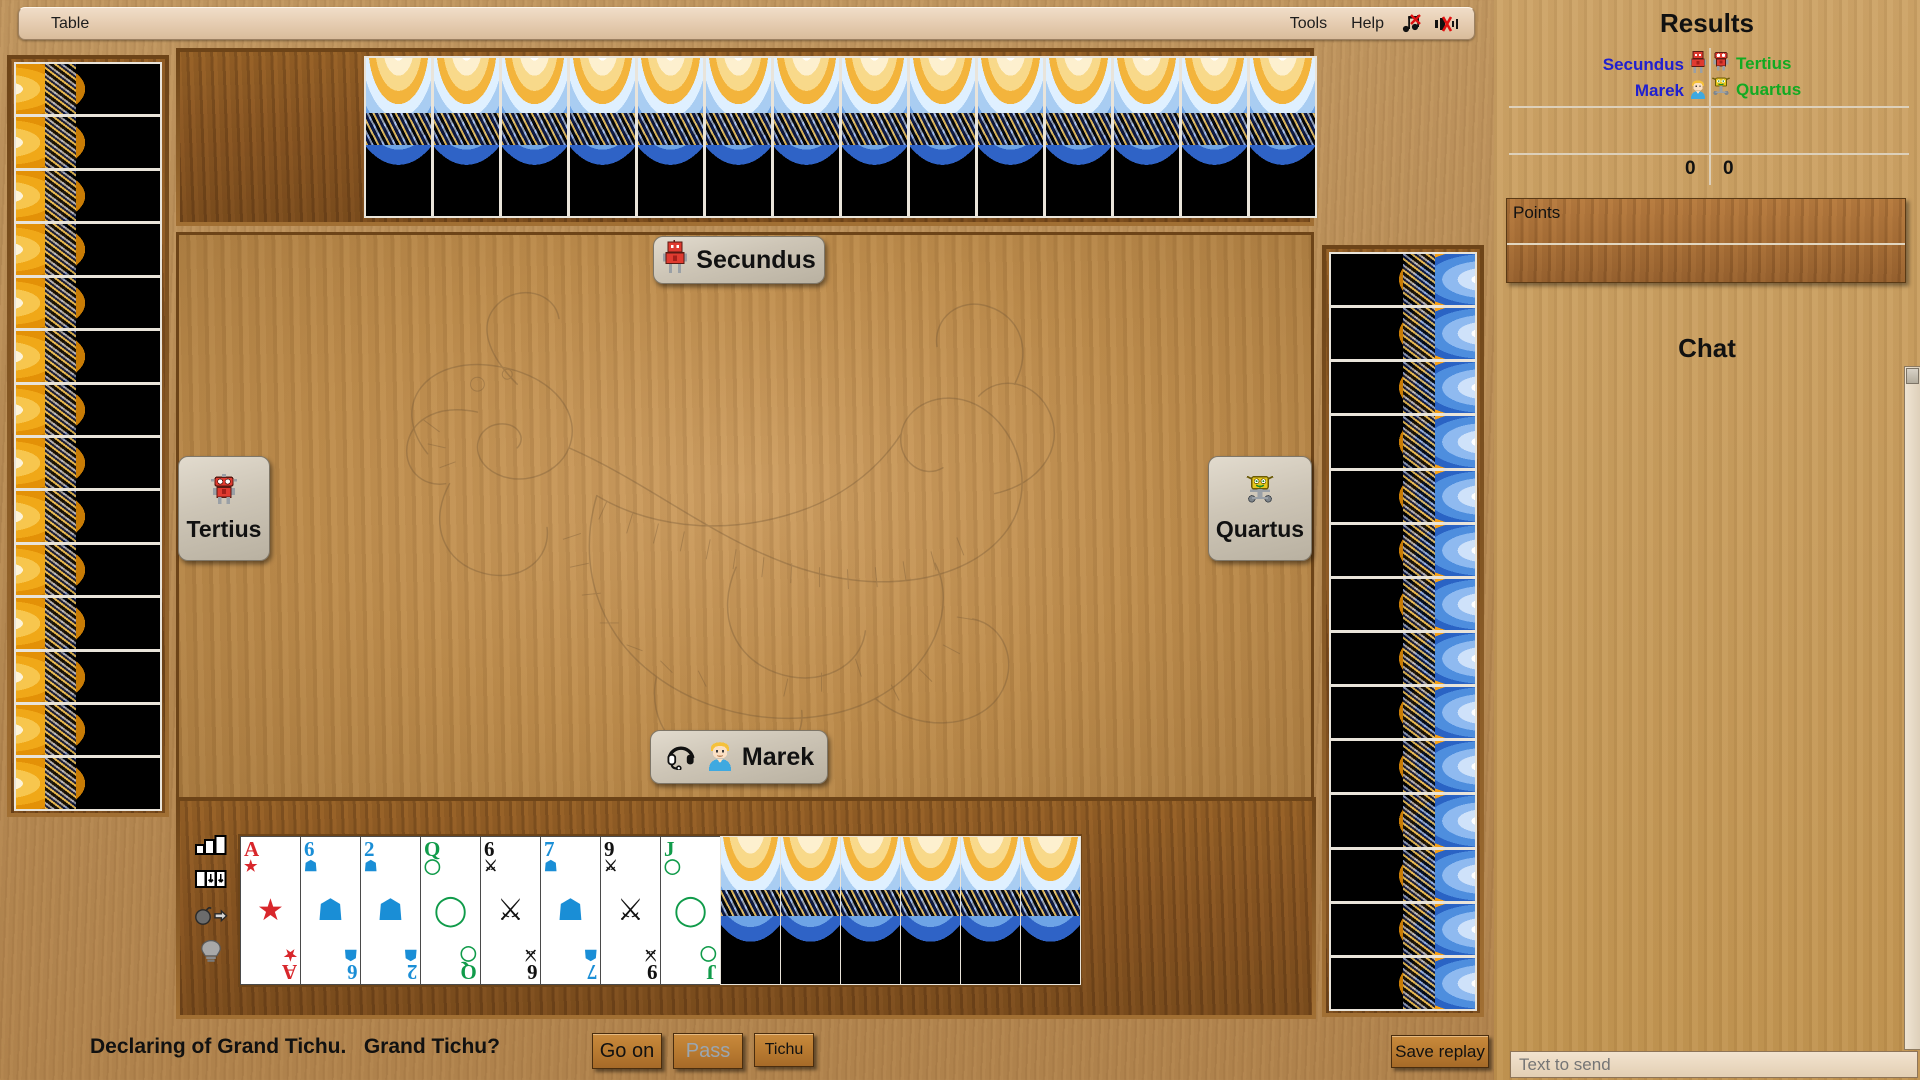 Image resolution: width=1920 pixels, height=1080 pixels. I want to click on chat-scrollbar, so click(1912, 708).